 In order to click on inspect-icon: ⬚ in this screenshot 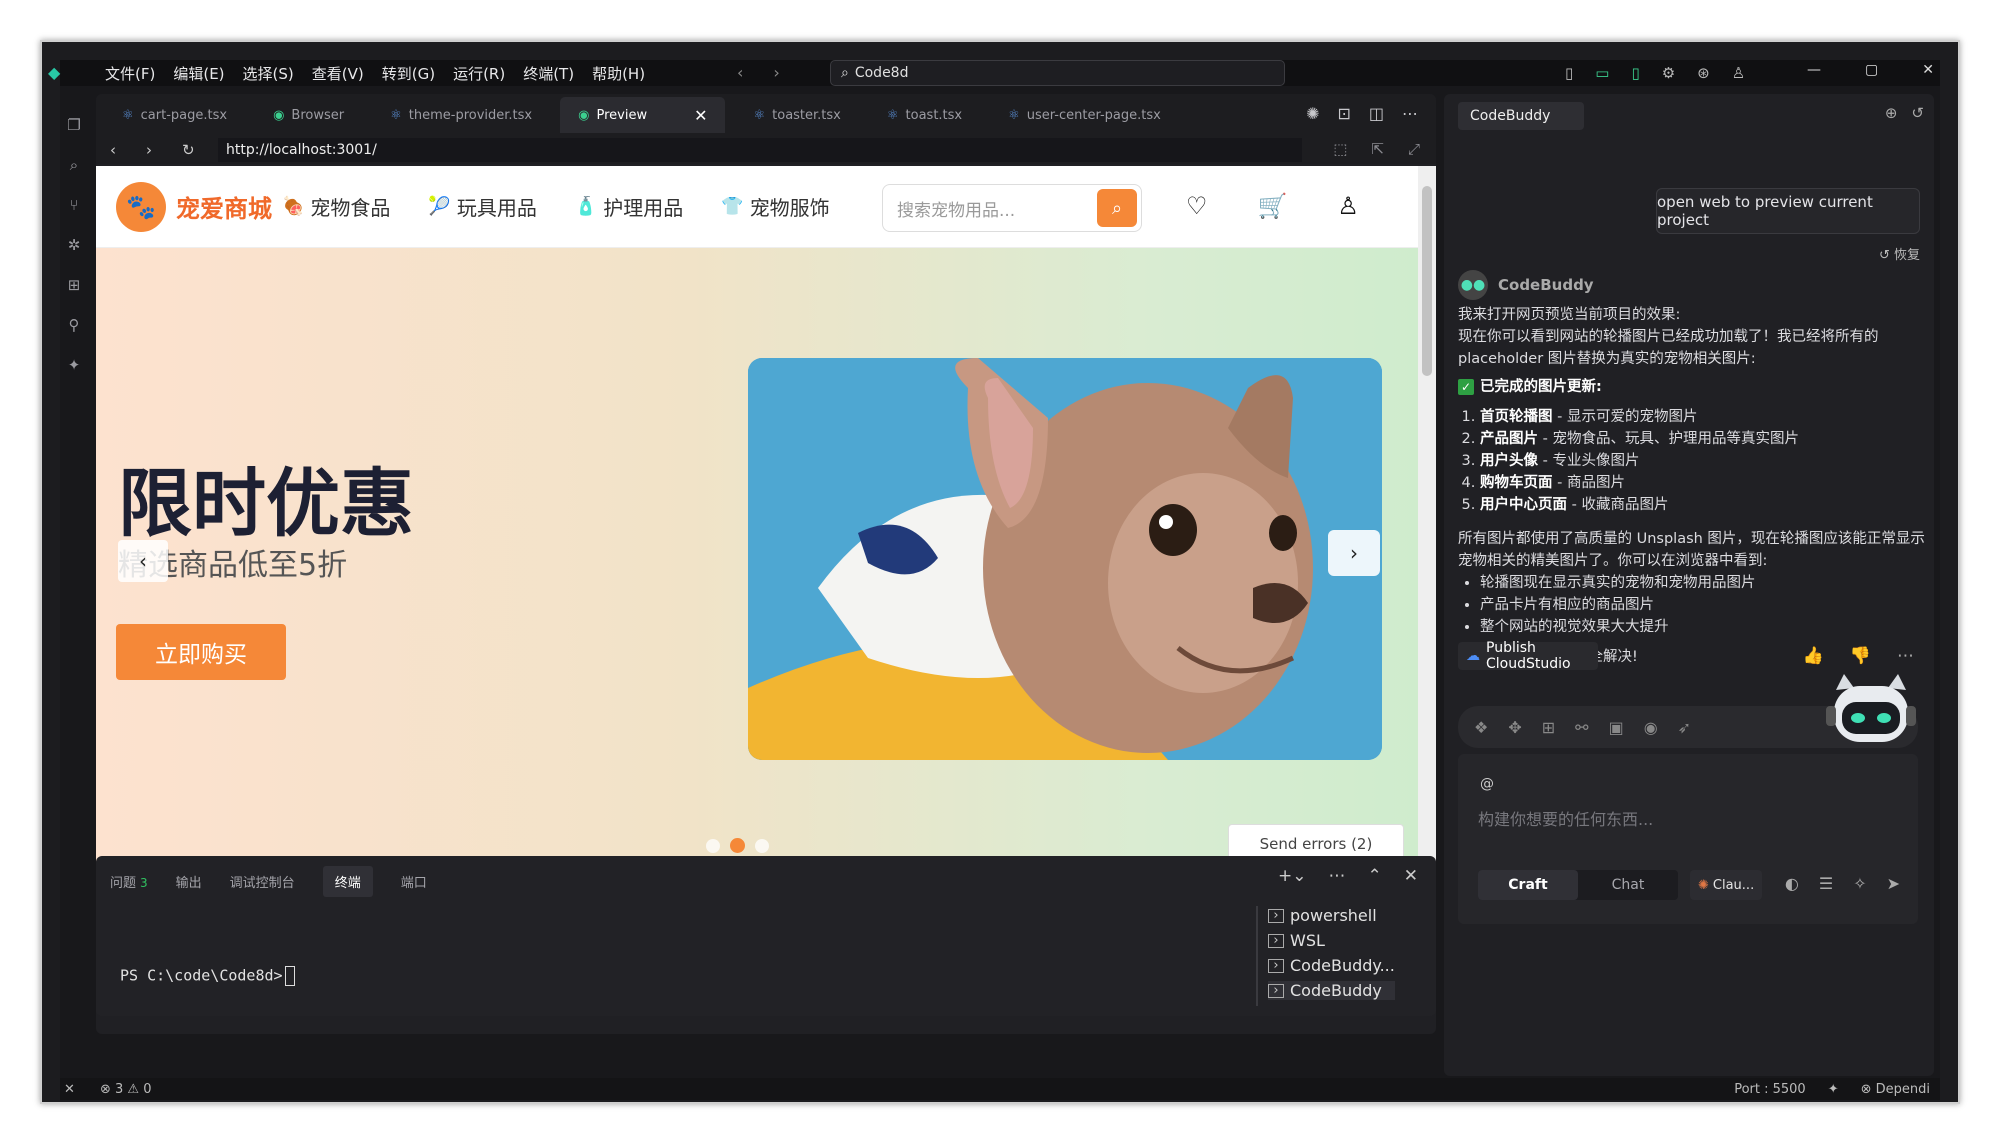, I will do `click(1340, 149)`.